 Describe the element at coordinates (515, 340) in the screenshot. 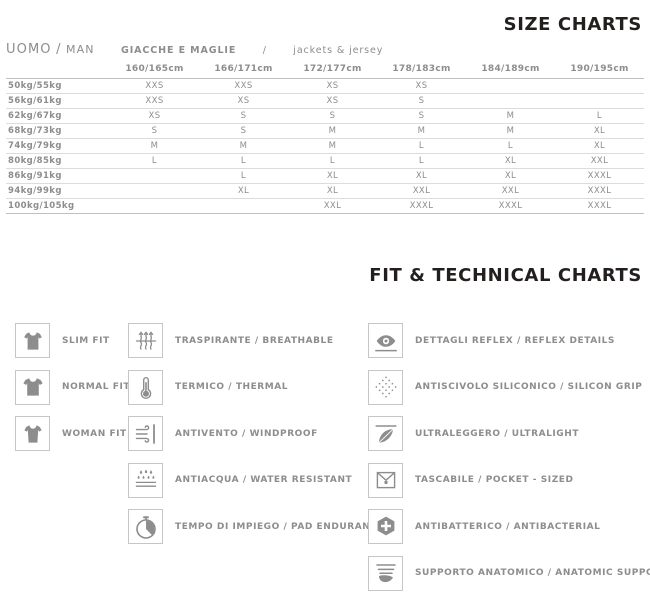

I see `feature-label: DETTAGLI REFLEX / REFLEX DETAILS` at that location.